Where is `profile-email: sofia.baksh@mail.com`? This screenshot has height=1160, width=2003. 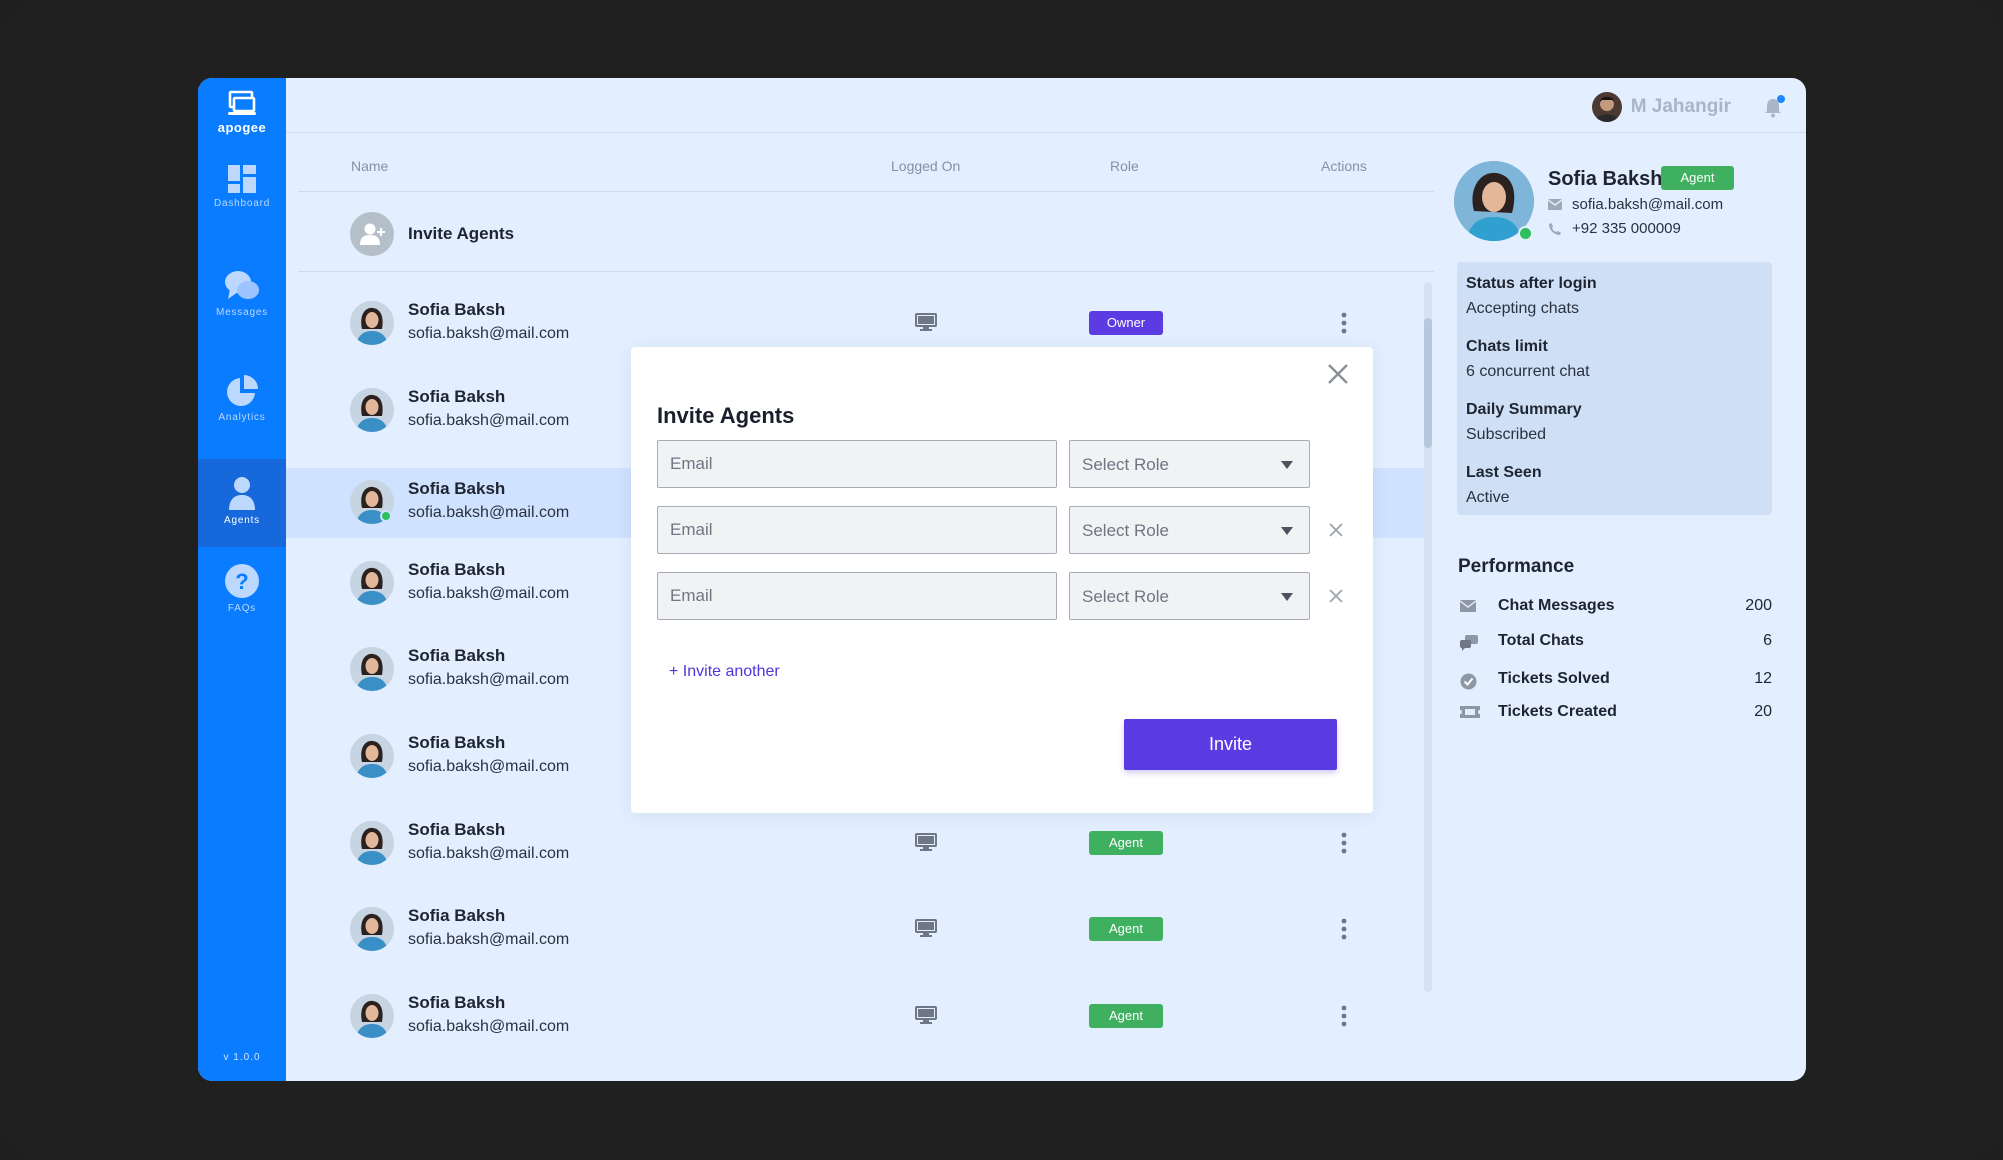 profile-email: sofia.baksh@mail.com is located at coordinates (1647, 204).